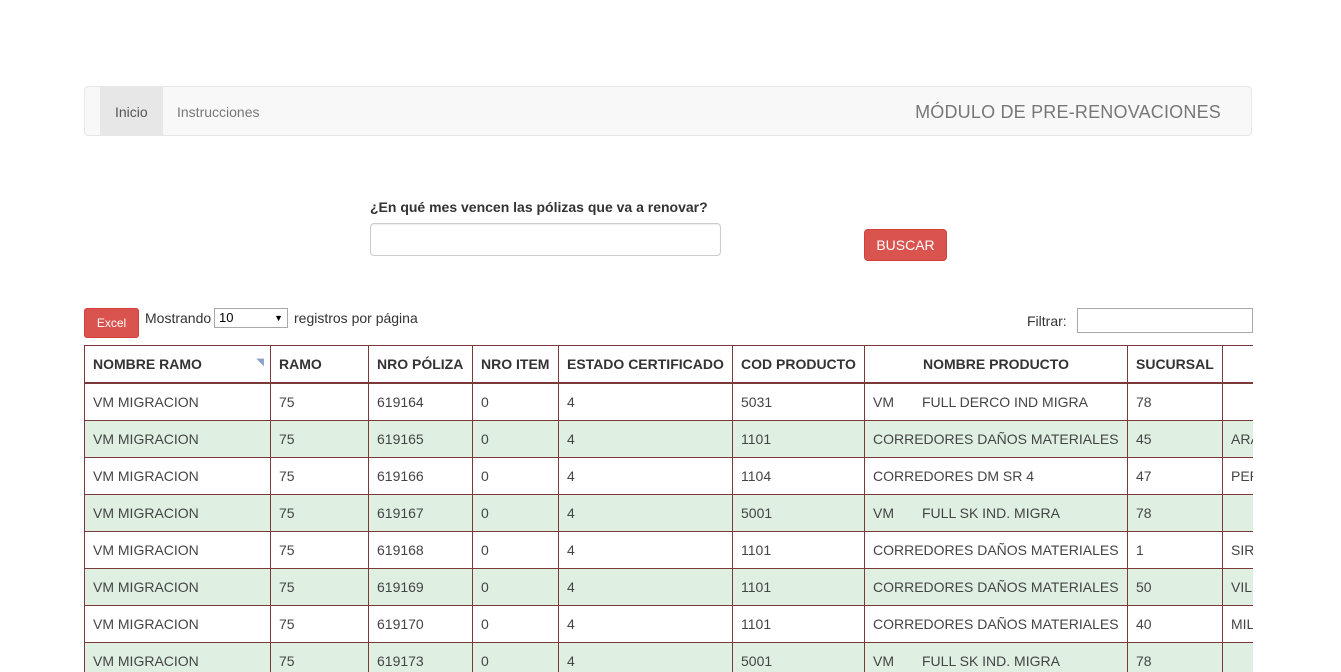  What do you see at coordinates (260, 362) in the screenshot?
I see `sort-icon: ◥` at bounding box center [260, 362].